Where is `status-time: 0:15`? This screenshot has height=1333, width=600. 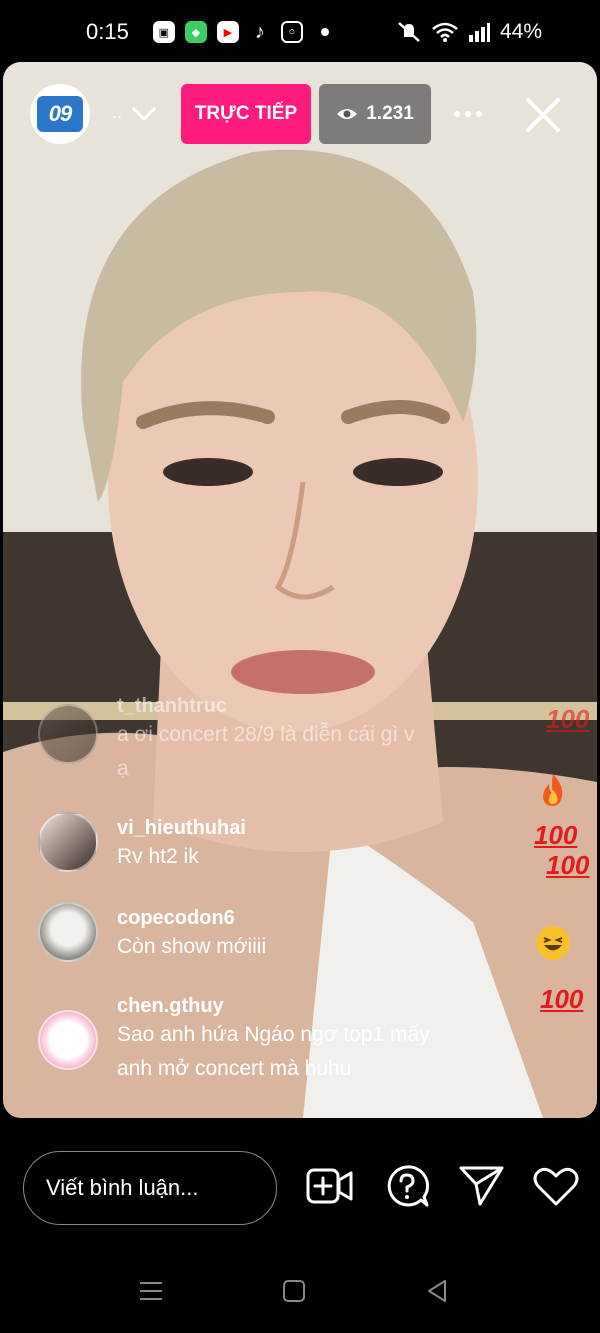 status-time: 0:15 is located at coordinates (107, 31).